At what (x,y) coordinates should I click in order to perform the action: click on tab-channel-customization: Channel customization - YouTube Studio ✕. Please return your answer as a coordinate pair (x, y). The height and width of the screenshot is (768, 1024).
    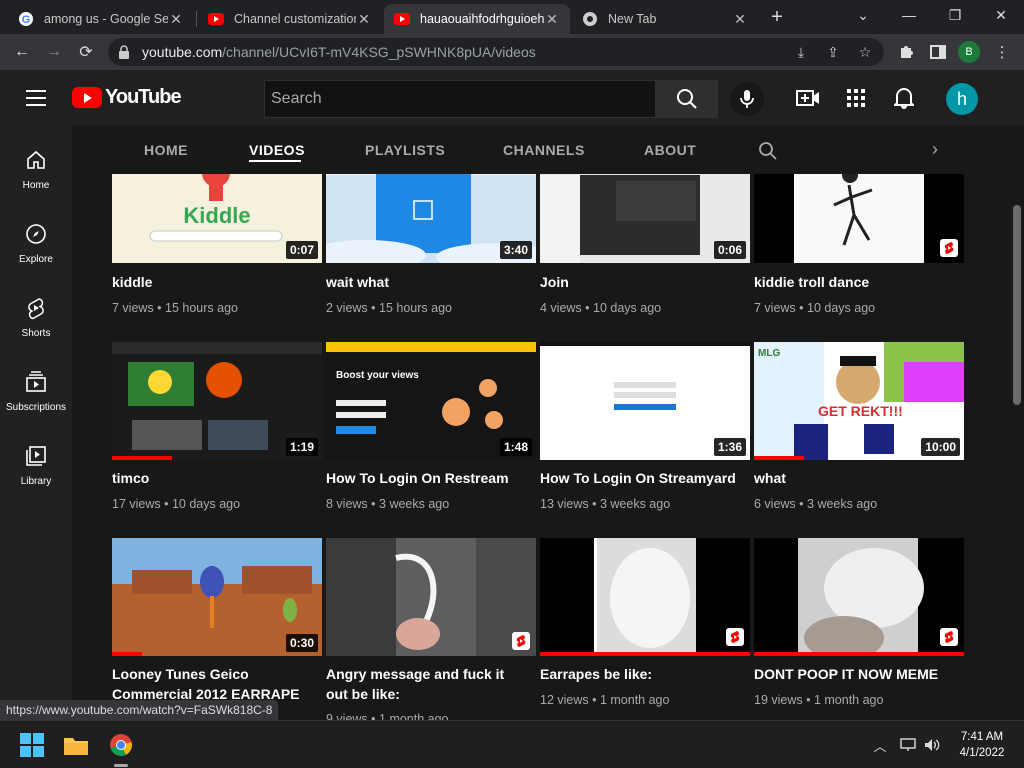
    Looking at the image, I should click on (290, 19).